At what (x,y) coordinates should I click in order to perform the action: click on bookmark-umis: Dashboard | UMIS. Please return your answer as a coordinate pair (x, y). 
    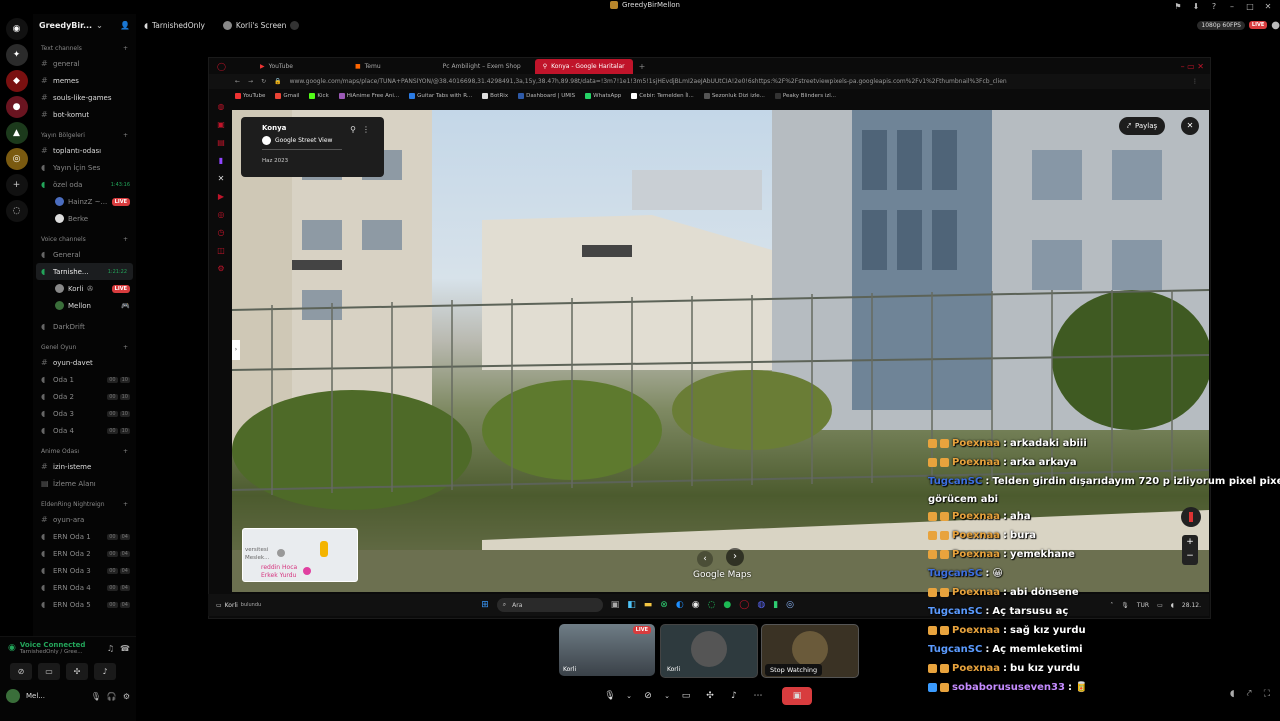
    Looking at the image, I should click on (546, 96).